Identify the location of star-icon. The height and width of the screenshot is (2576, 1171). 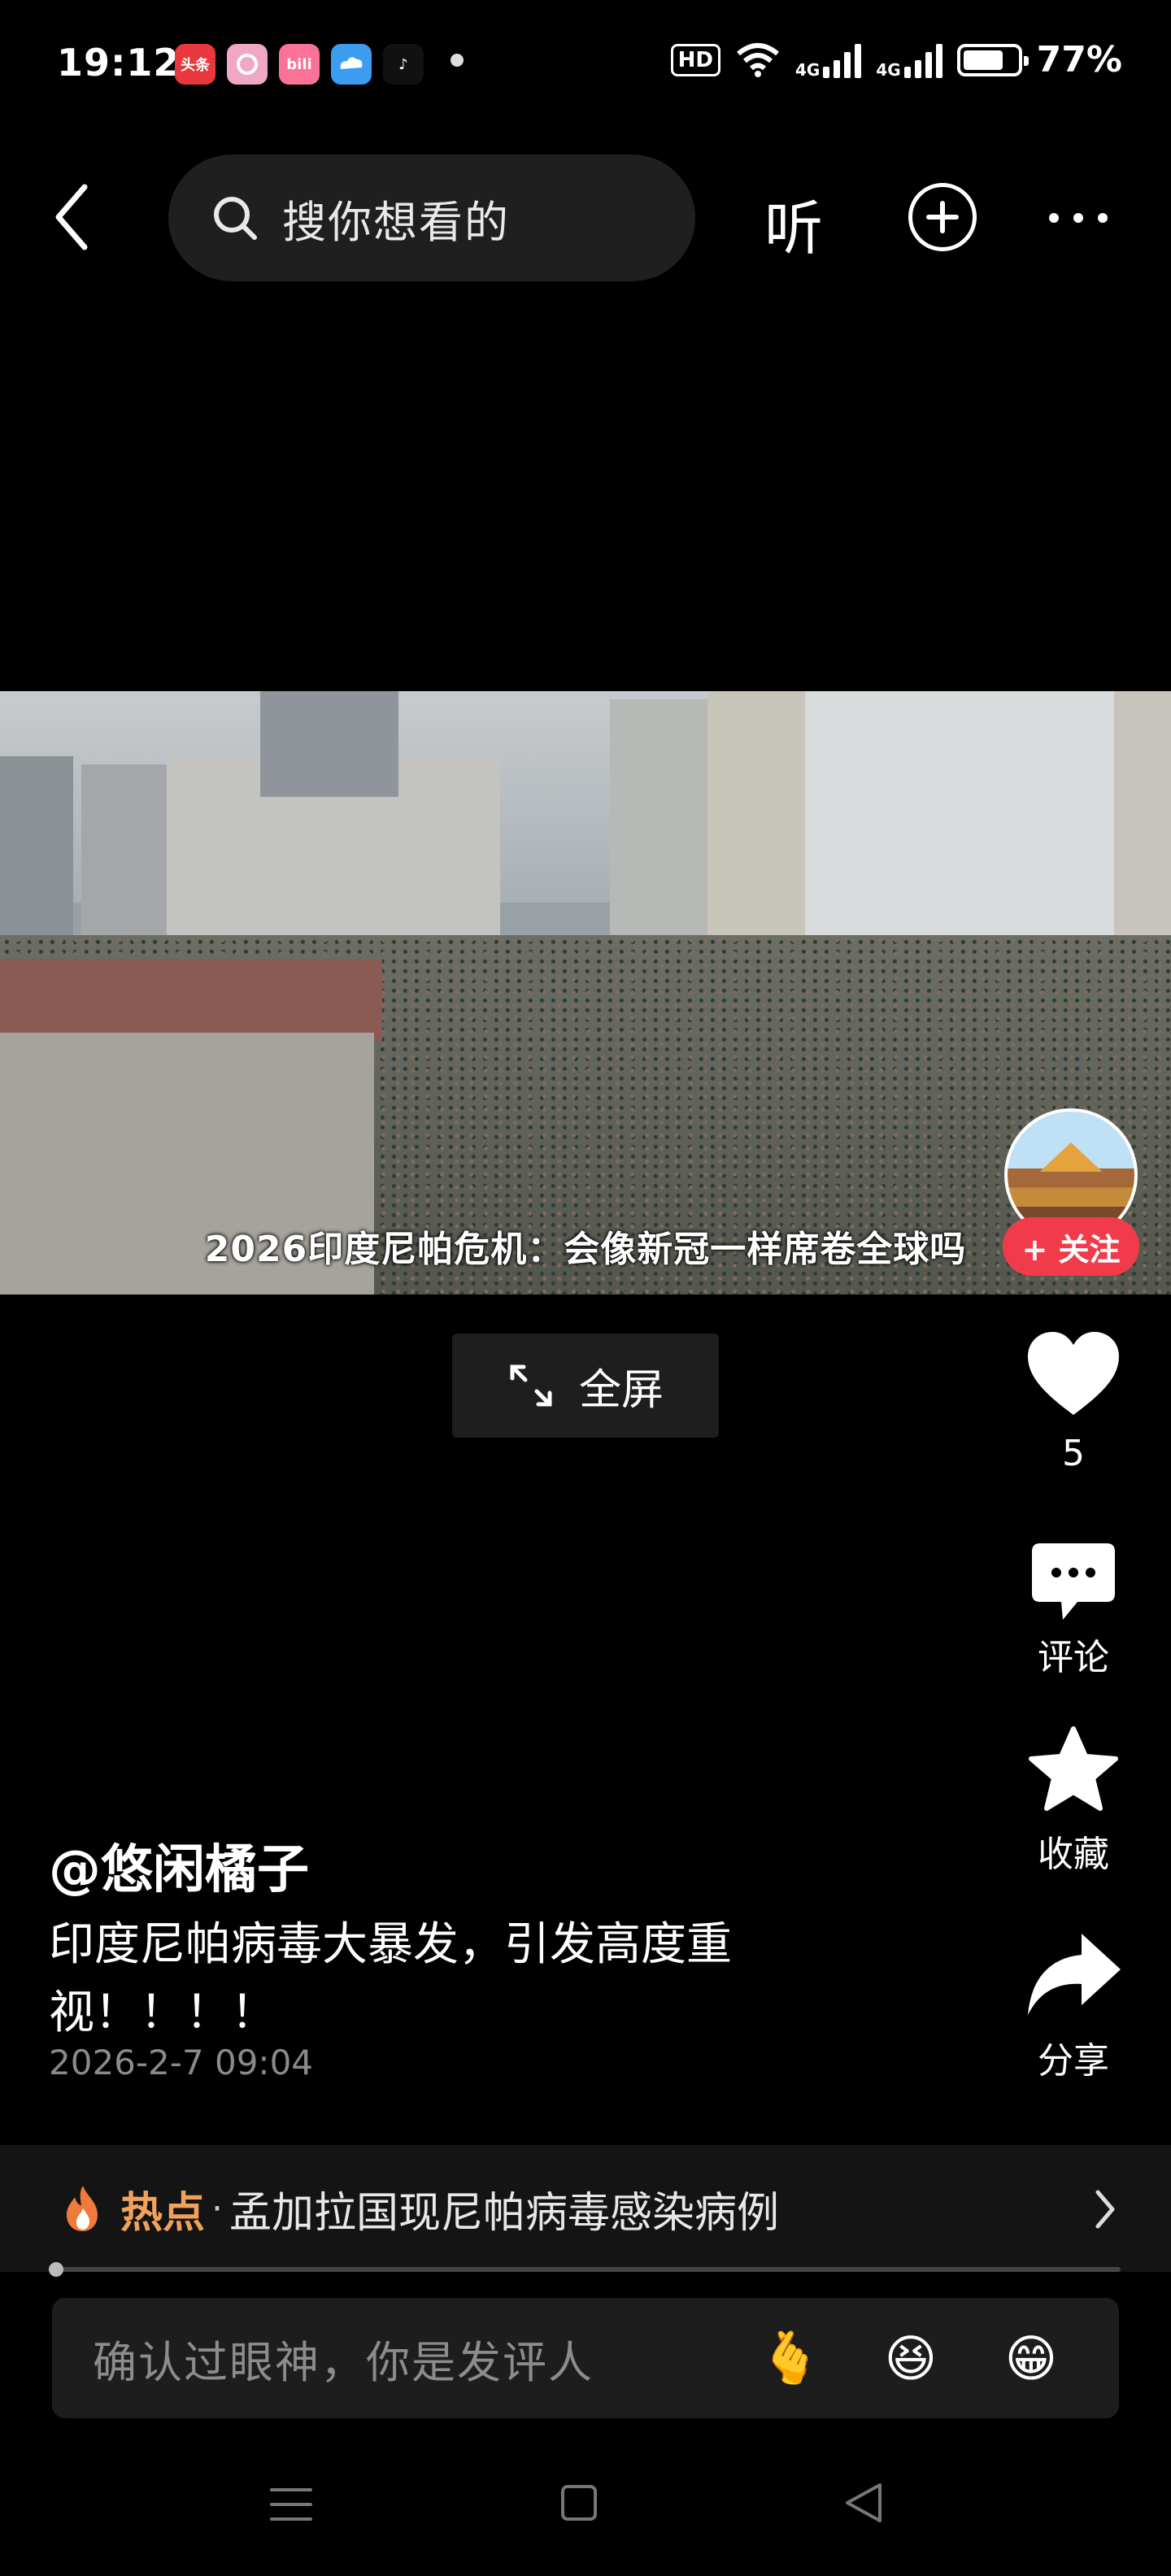
(1073, 1768).